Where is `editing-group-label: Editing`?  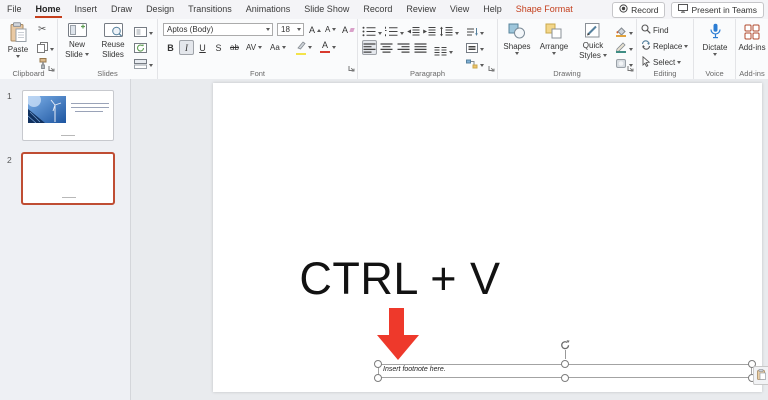
editing-group-label: Editing is located at coordinates (665, 73).